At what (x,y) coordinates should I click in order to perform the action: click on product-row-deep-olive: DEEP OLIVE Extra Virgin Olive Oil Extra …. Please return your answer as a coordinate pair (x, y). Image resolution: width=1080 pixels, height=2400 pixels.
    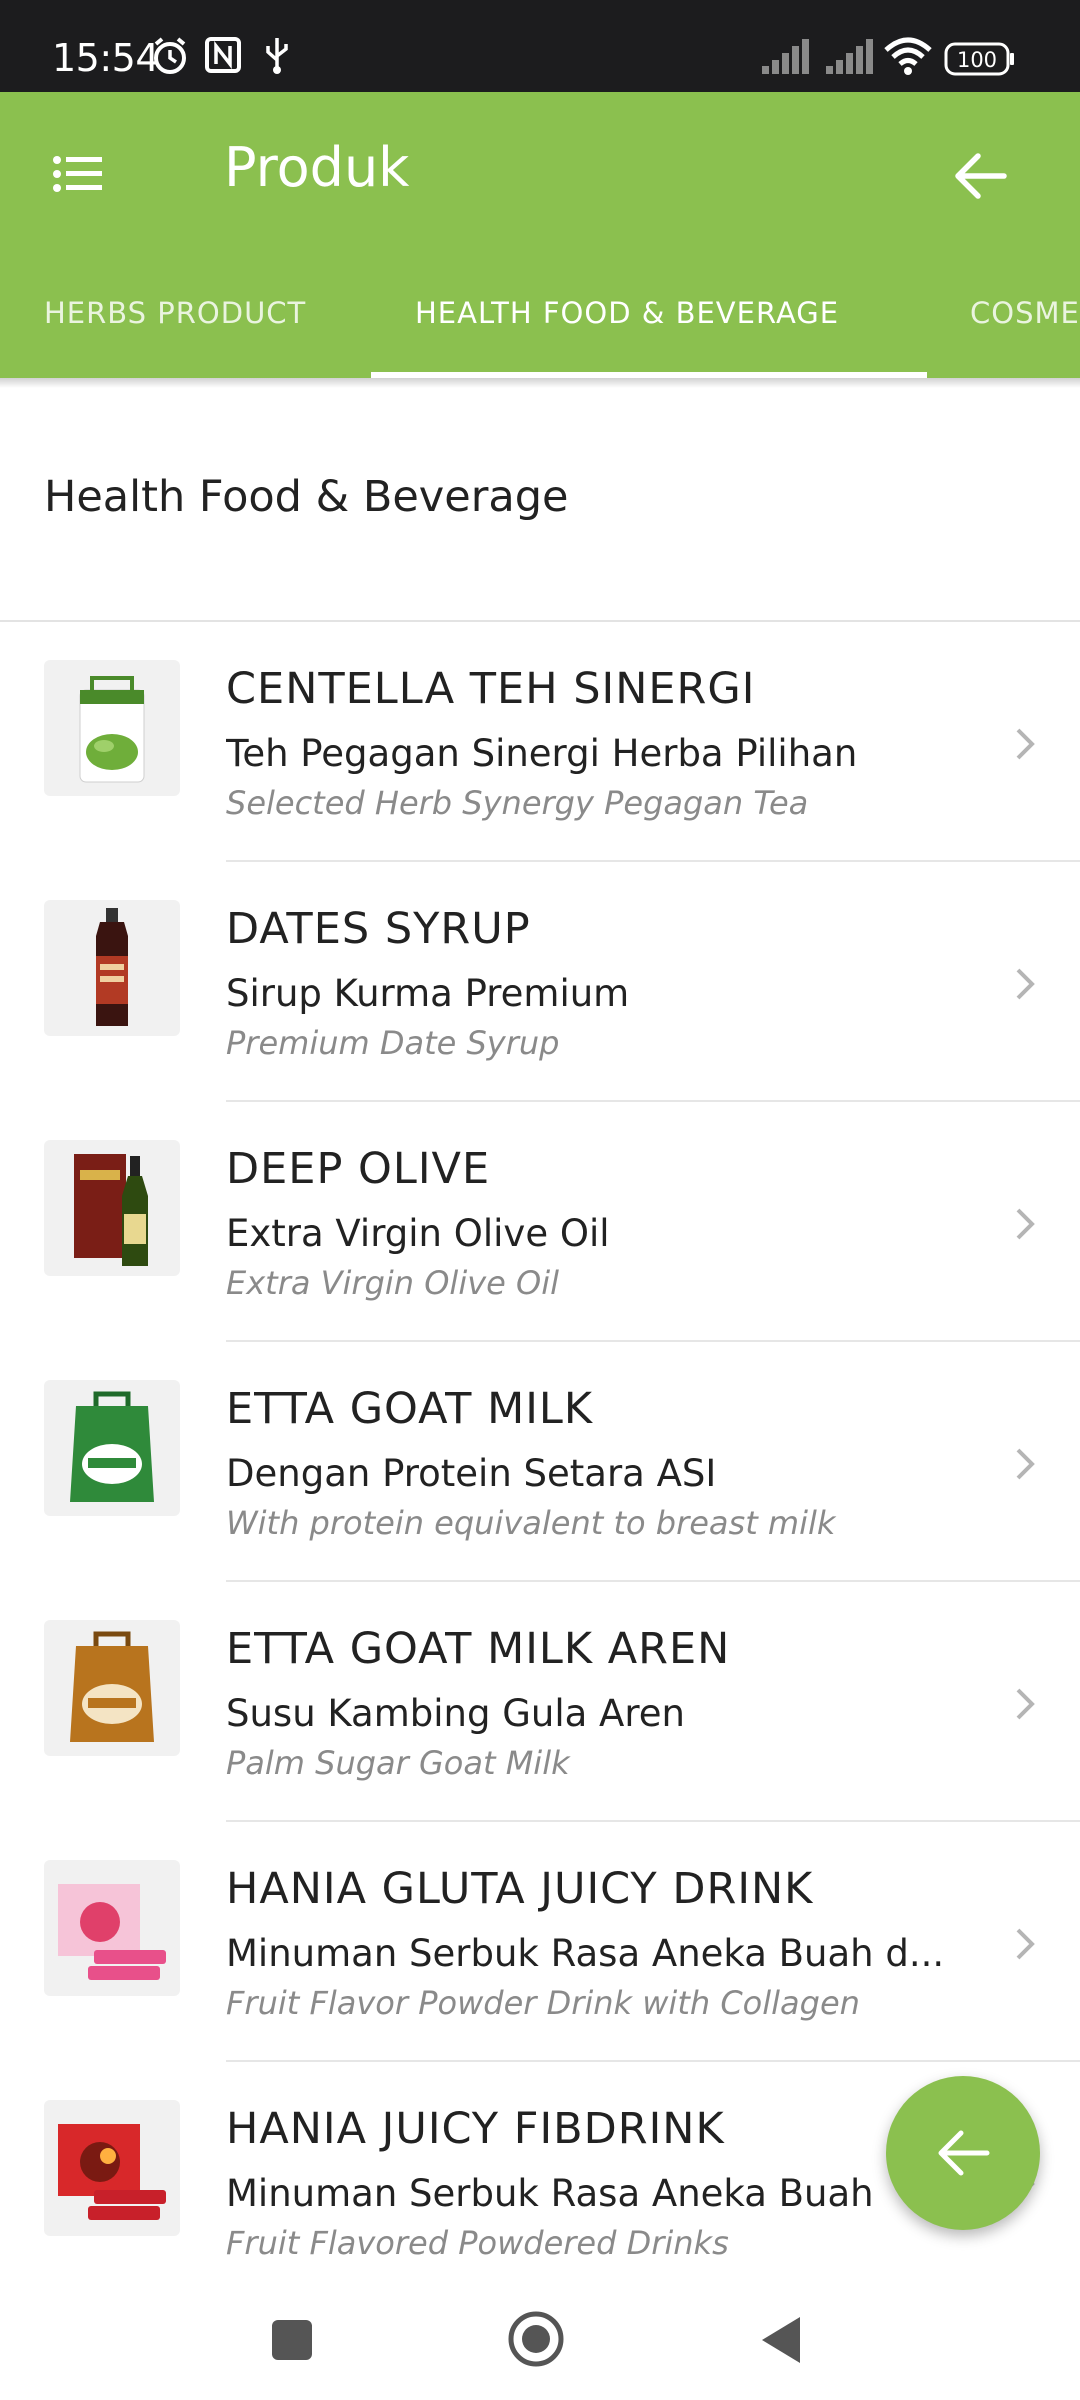
    Looking at the image, I should click on (540, 1222).